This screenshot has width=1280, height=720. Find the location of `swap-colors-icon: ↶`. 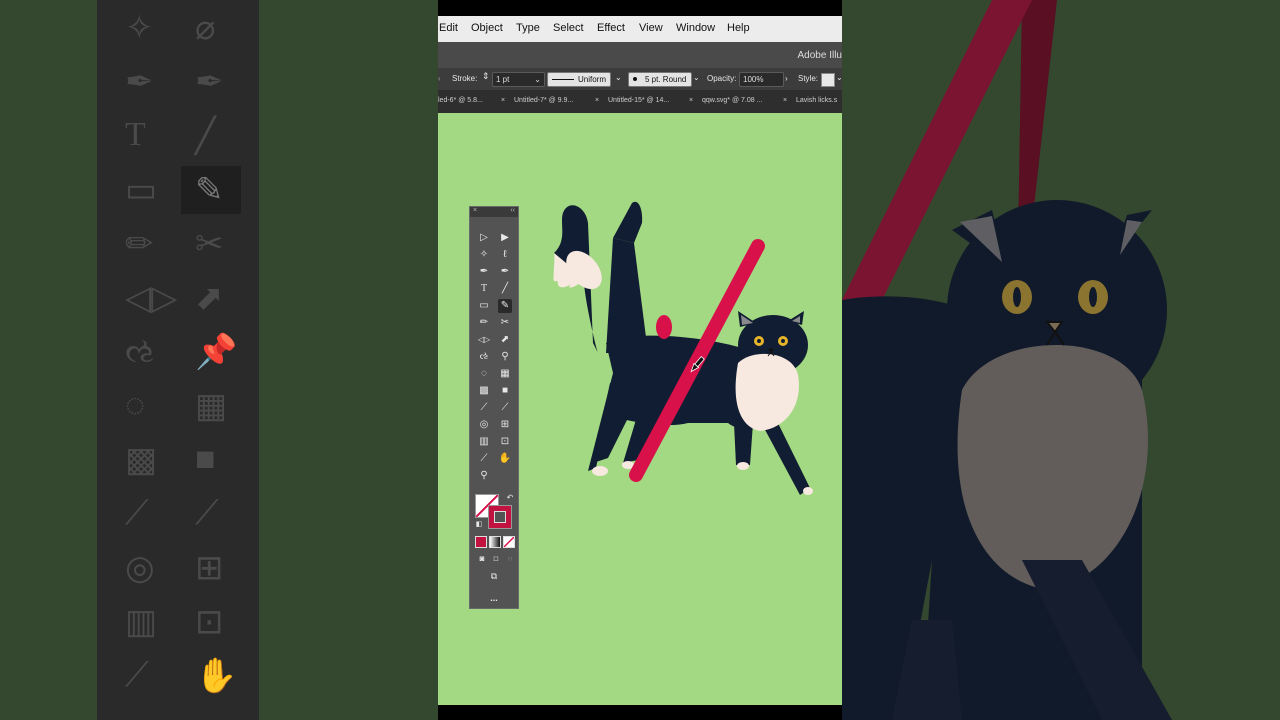

swap-colors-icon: ↶ is located at coordinates (510, 498).